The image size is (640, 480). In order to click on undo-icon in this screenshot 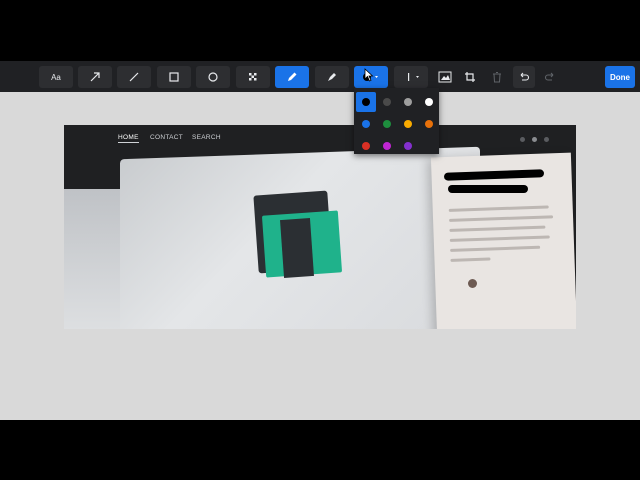, I will do `click(525, 76)`.